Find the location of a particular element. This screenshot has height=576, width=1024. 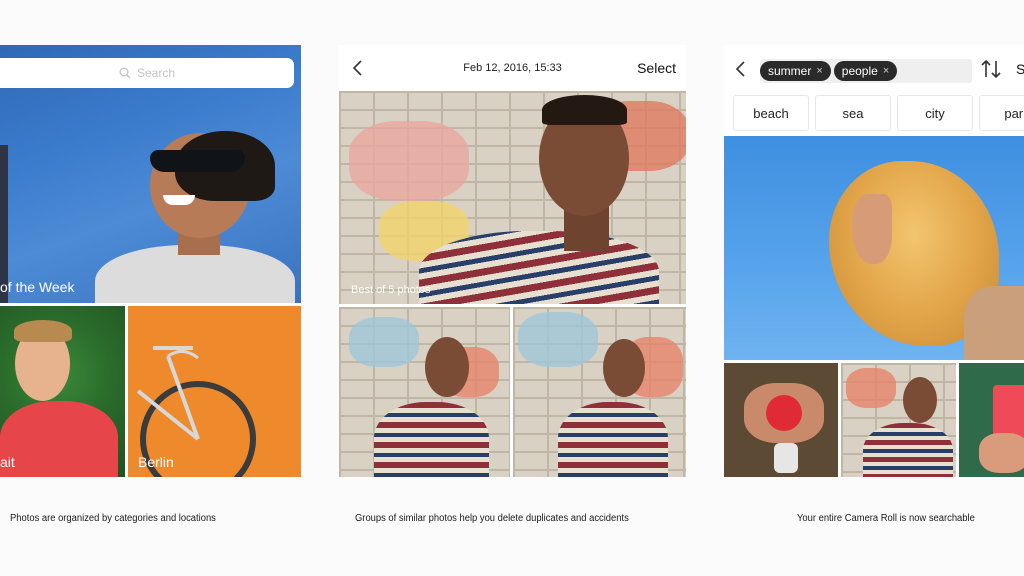

suggestion-chips: beach sea city park is located at coordinates (874, 113).